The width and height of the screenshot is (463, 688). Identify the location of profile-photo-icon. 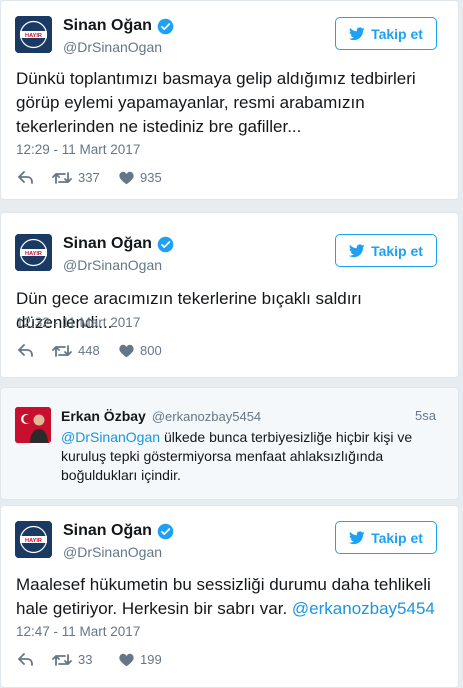
(33, 425).